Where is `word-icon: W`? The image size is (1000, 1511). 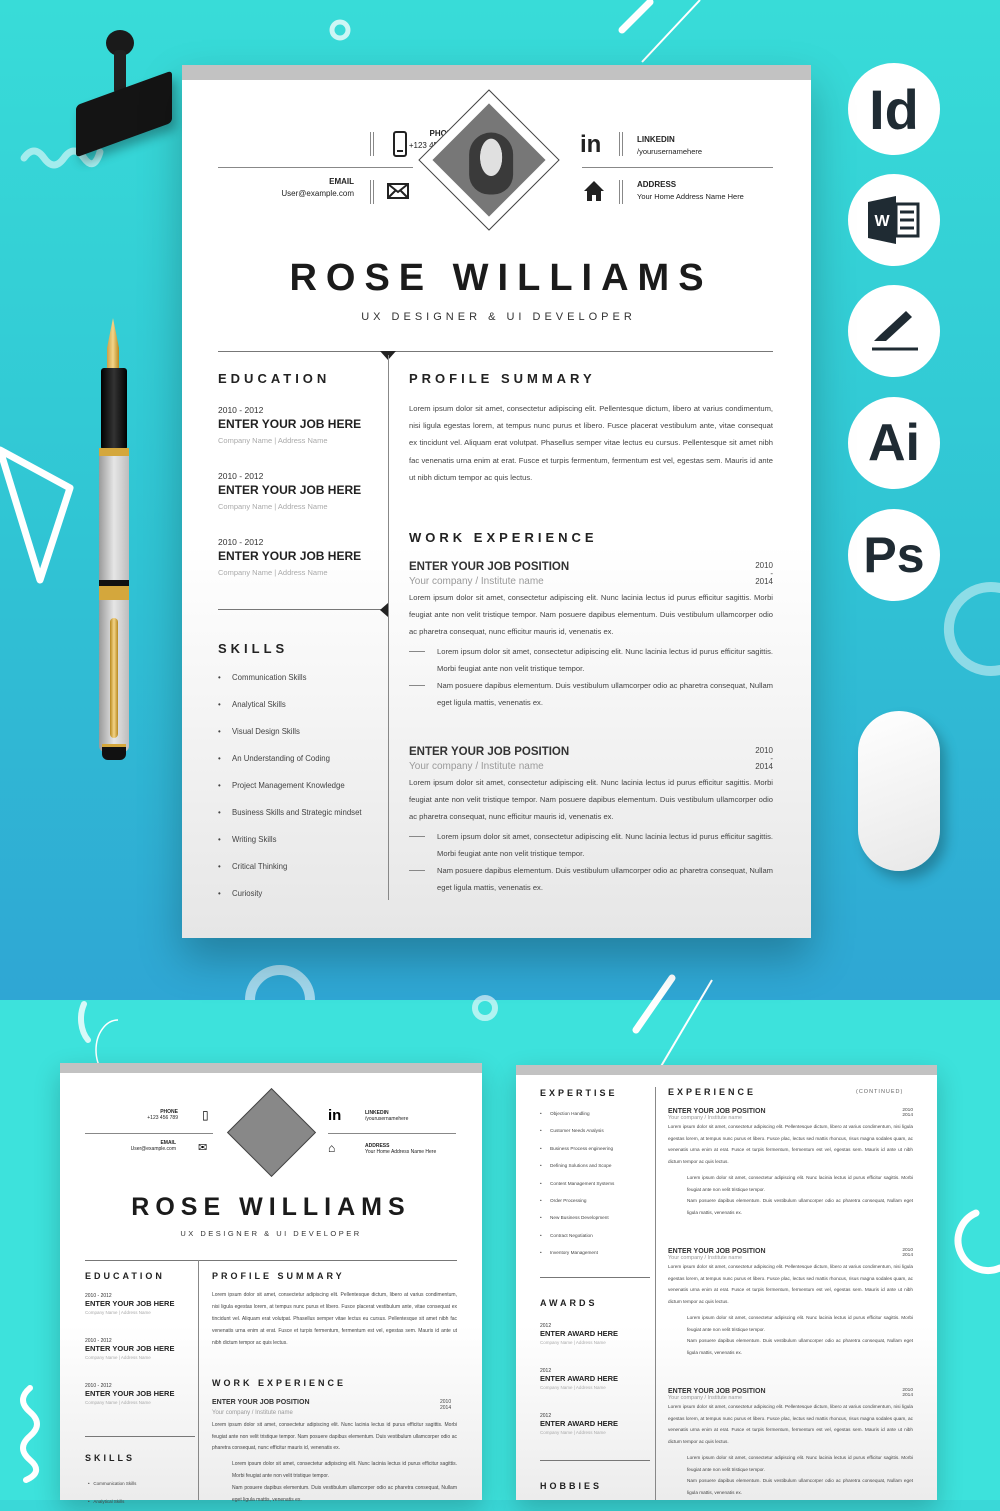
word-icon: W is located at coordinates (894, 220).